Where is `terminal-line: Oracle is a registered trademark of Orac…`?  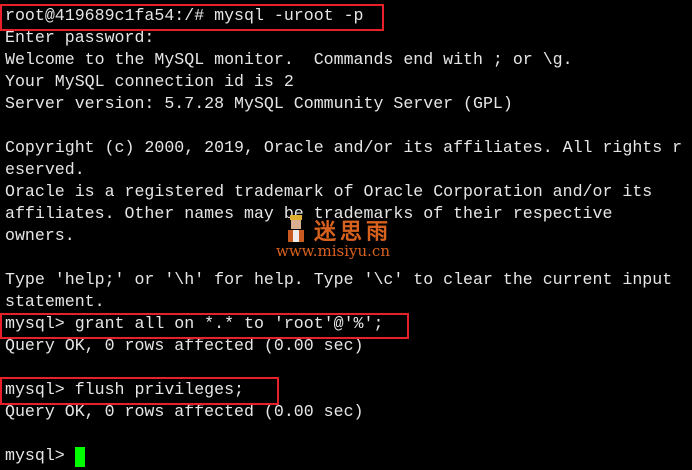 terminal-line: Oracle is a registered trademark of Orac… is located at coordinates (329, 191).